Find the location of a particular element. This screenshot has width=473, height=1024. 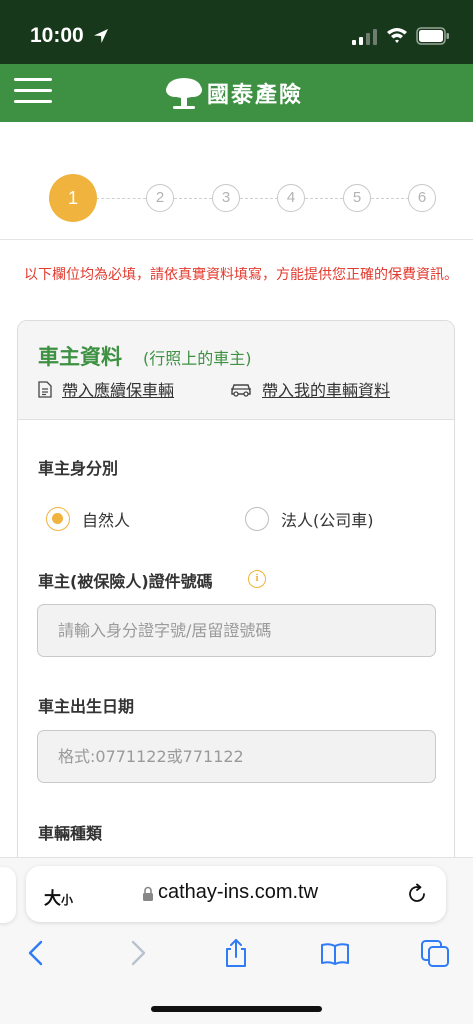

forward-icon is located at coordinates (137, 953).